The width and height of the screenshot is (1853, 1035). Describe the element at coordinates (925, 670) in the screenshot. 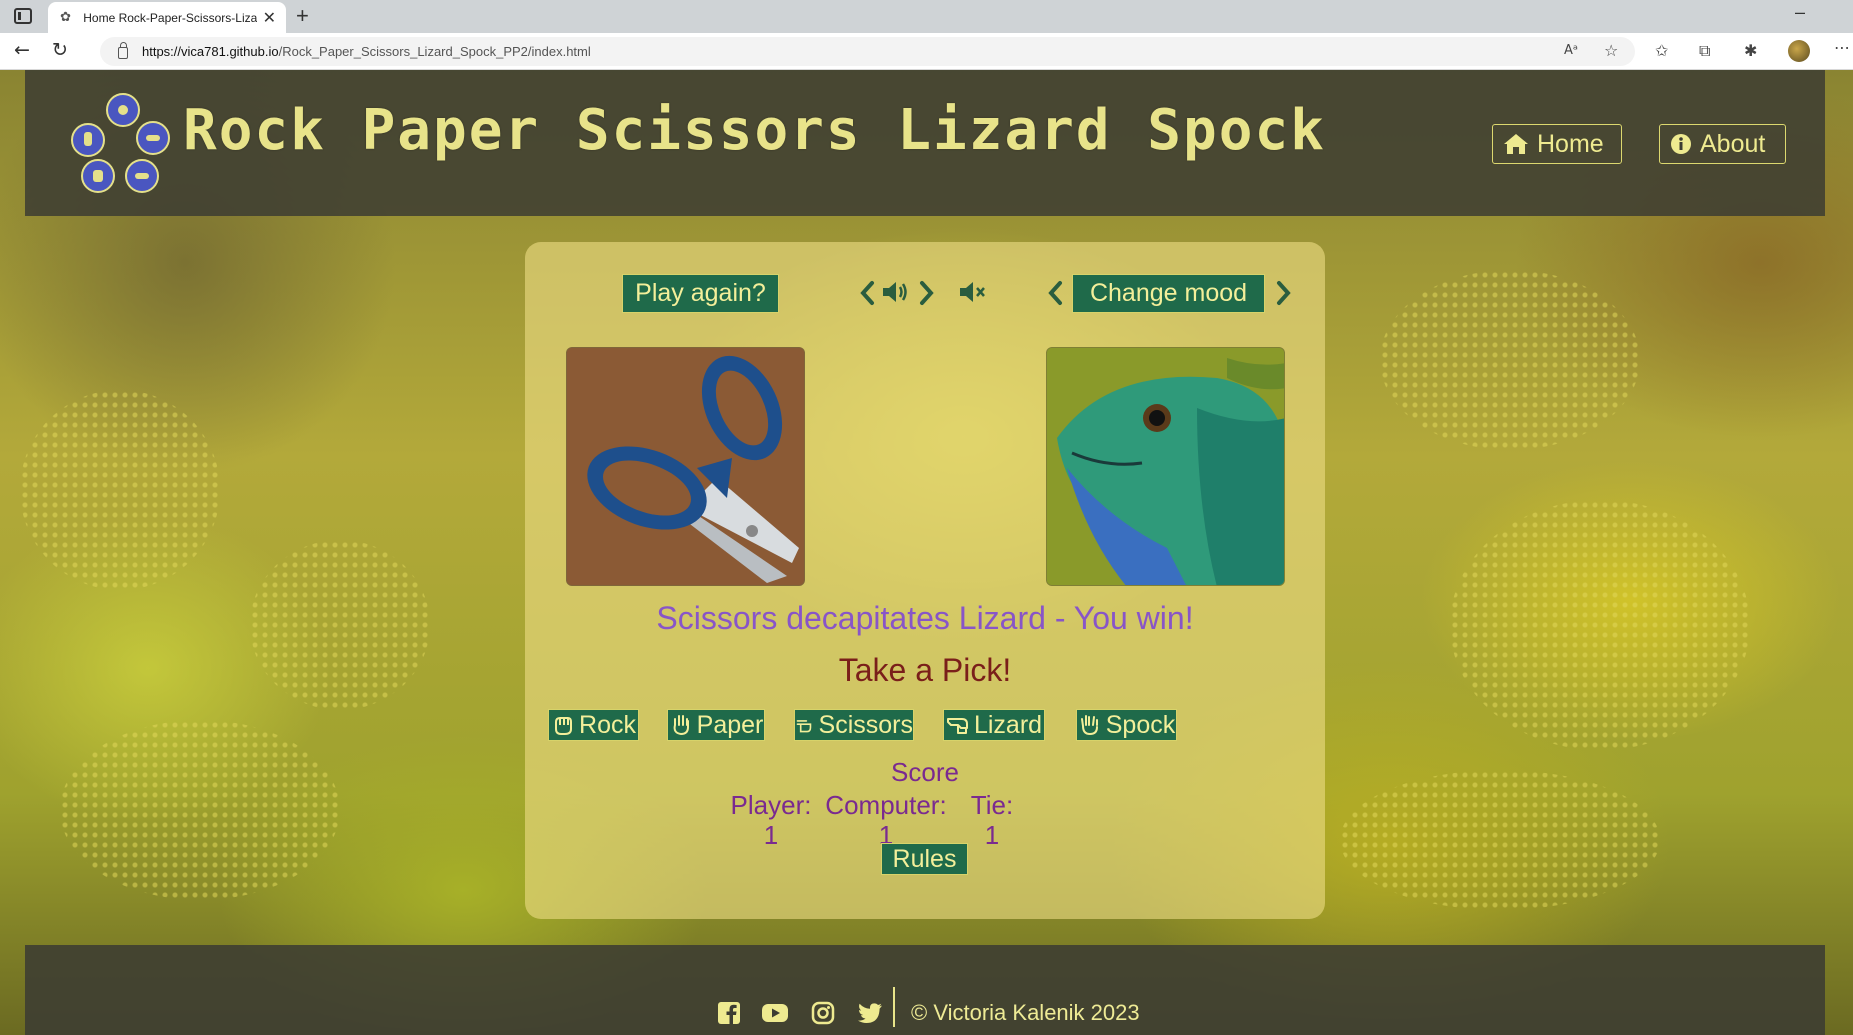

I see `take-a-pick-prompt: Take a Pick!` at that location.